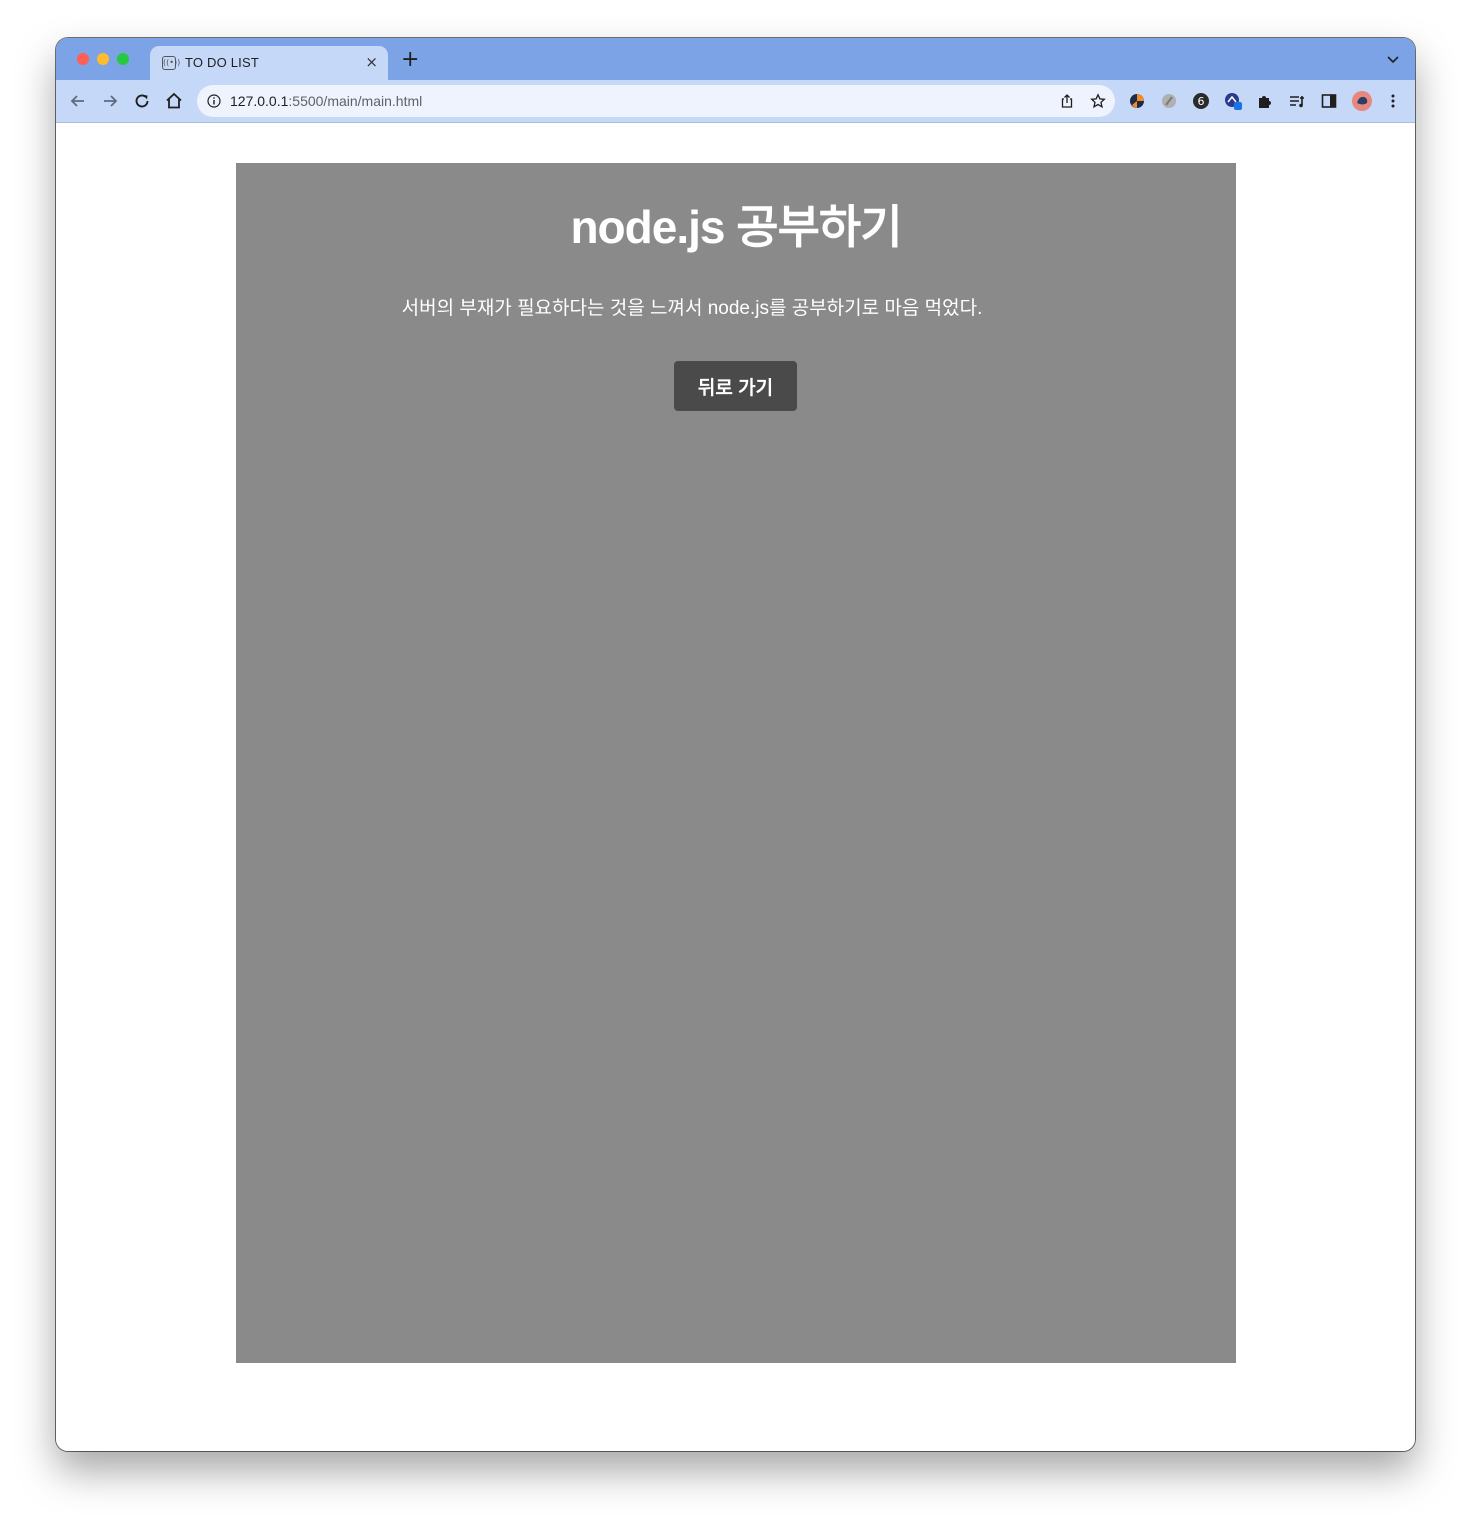  I want to click on browser-toolbar: 127.0.0.1:5500/main/main.html 6, so click(735, 101).